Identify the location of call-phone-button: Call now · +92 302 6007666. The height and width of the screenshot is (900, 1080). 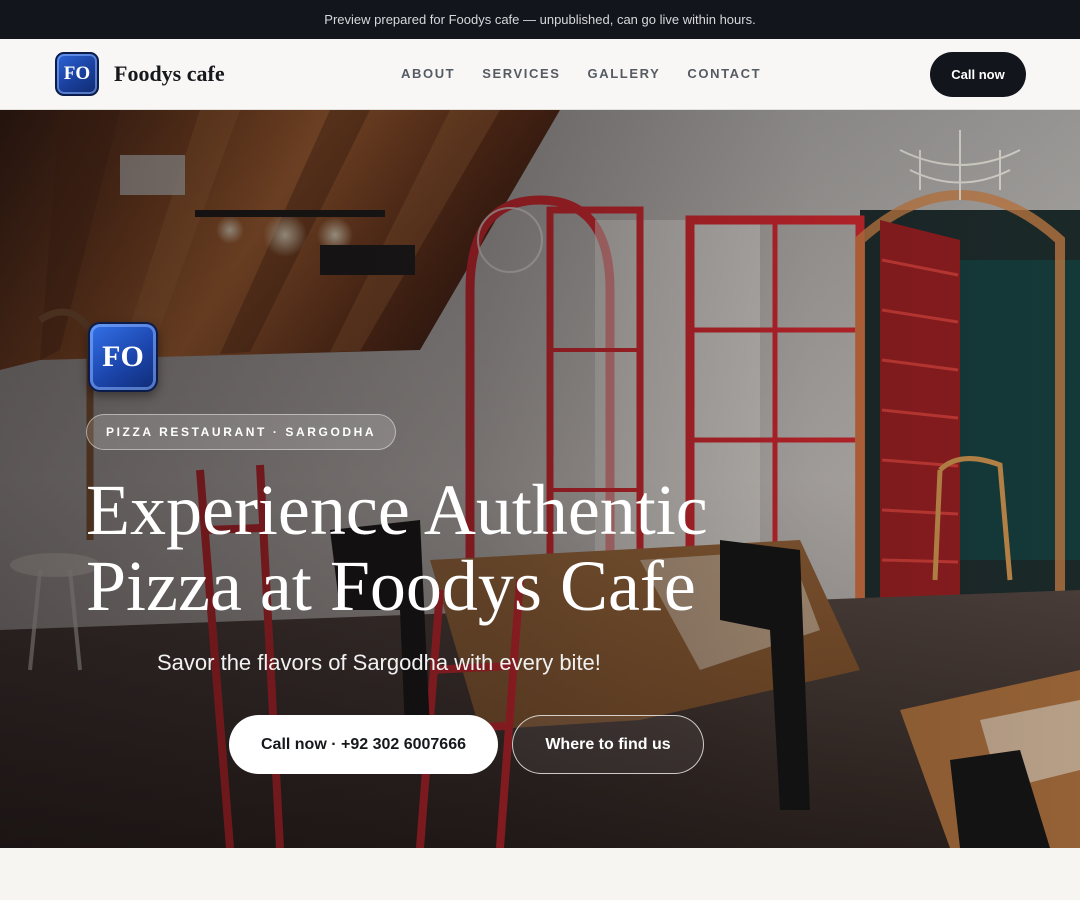
(363, 744).